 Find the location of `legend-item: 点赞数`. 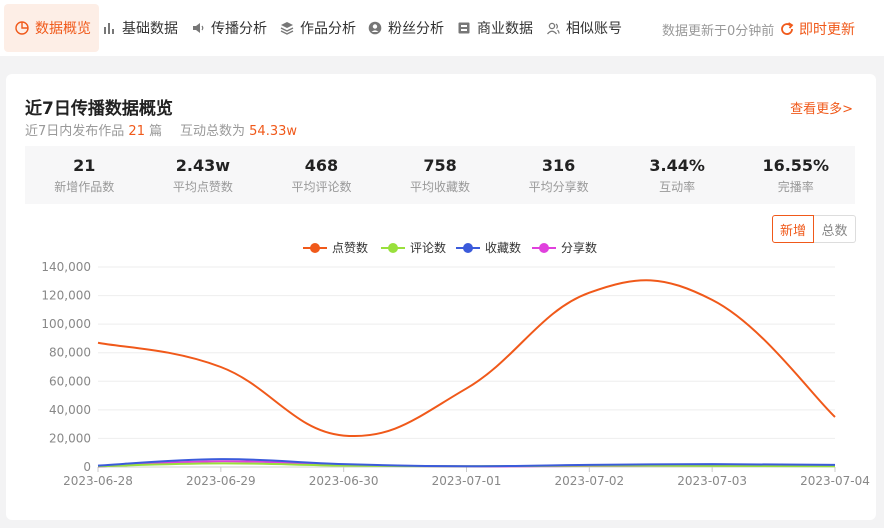

legend-item: 点赞数 is located at coordinates (335, 247).